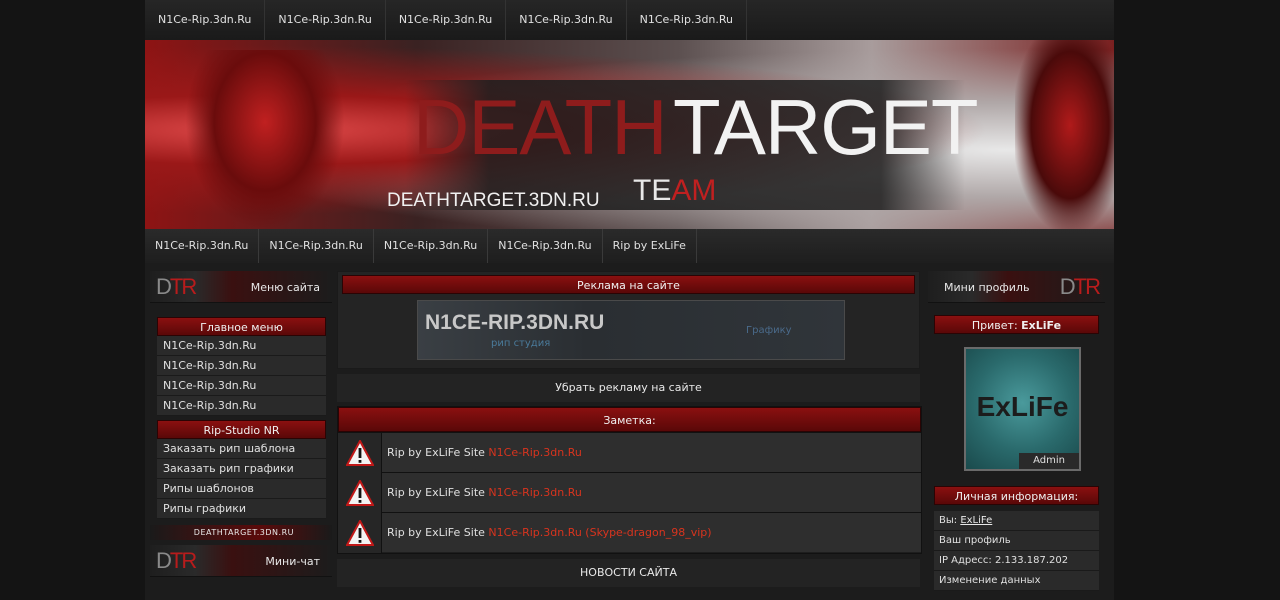 This screenshot has height=600, width=1280. I want to click on studio-menu-item: Рипы графики, so click(241, 509).